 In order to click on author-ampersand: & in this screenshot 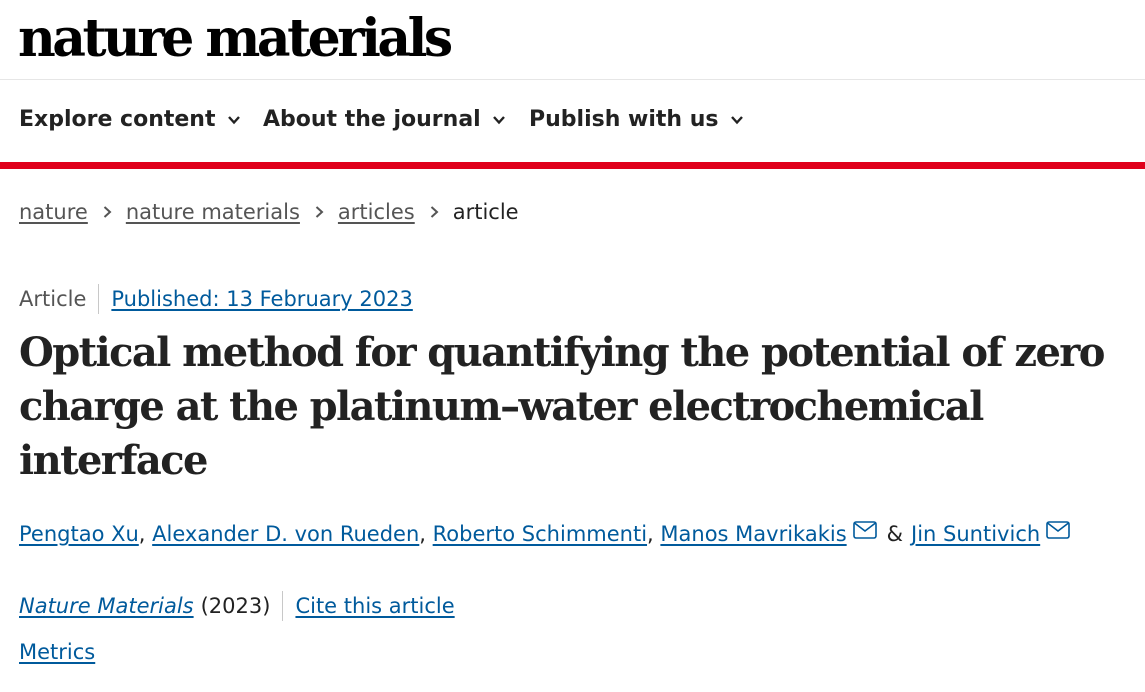, I will do `click(895, 534)`.